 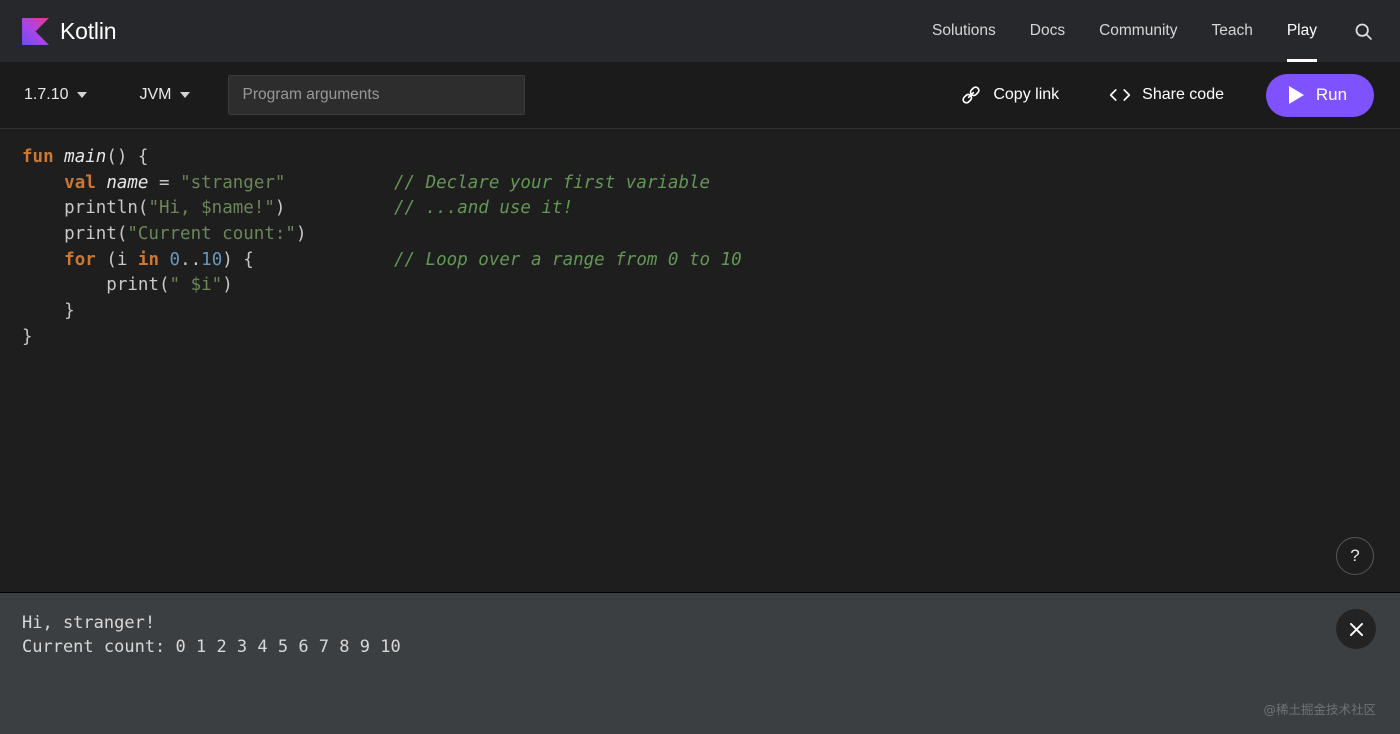 I want to click on close-output-button, so click(x=1356, y=629).